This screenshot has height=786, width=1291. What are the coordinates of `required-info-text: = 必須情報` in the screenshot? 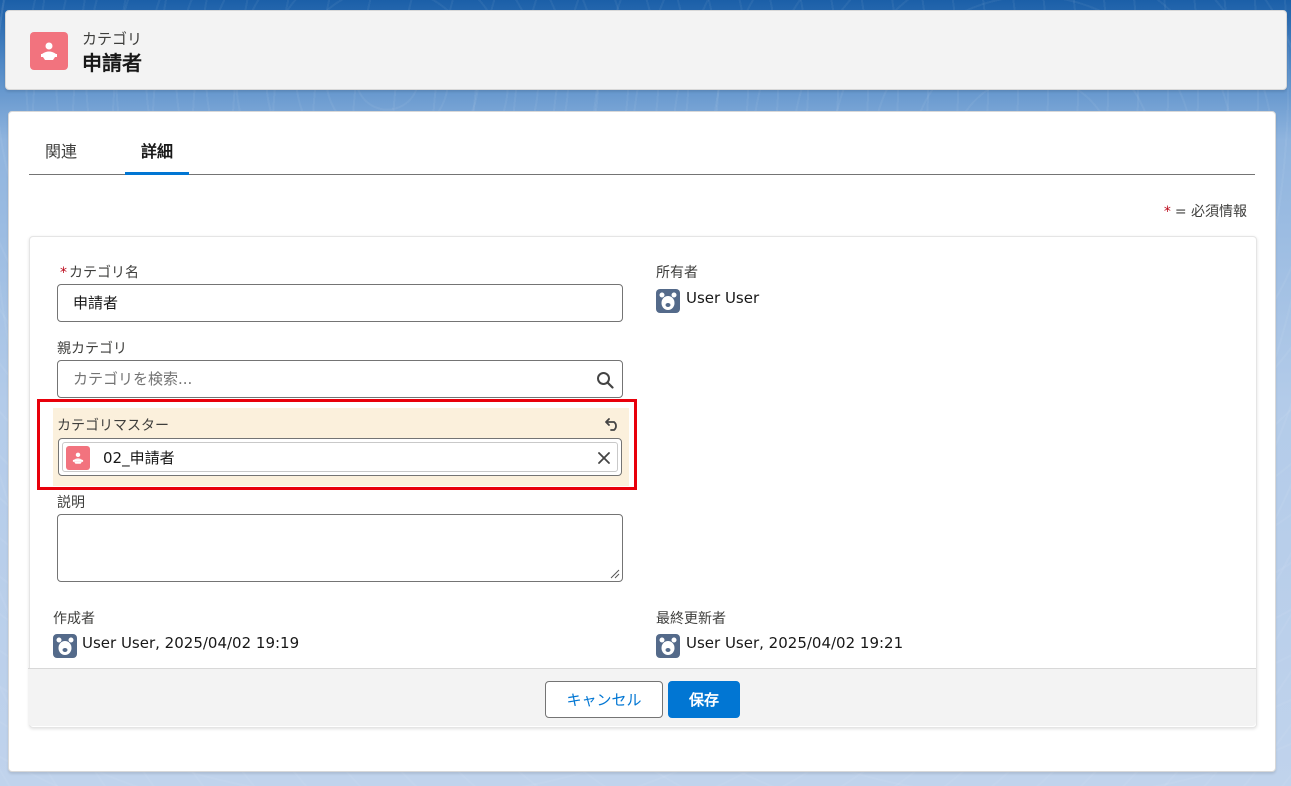 It's located at (1210, 212).